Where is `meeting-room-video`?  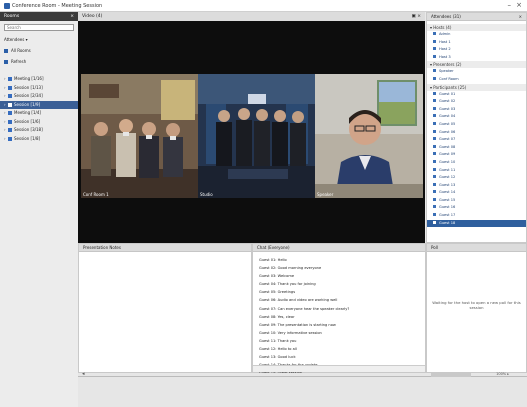
meeting-room-video is located at coordinates (139, 136).